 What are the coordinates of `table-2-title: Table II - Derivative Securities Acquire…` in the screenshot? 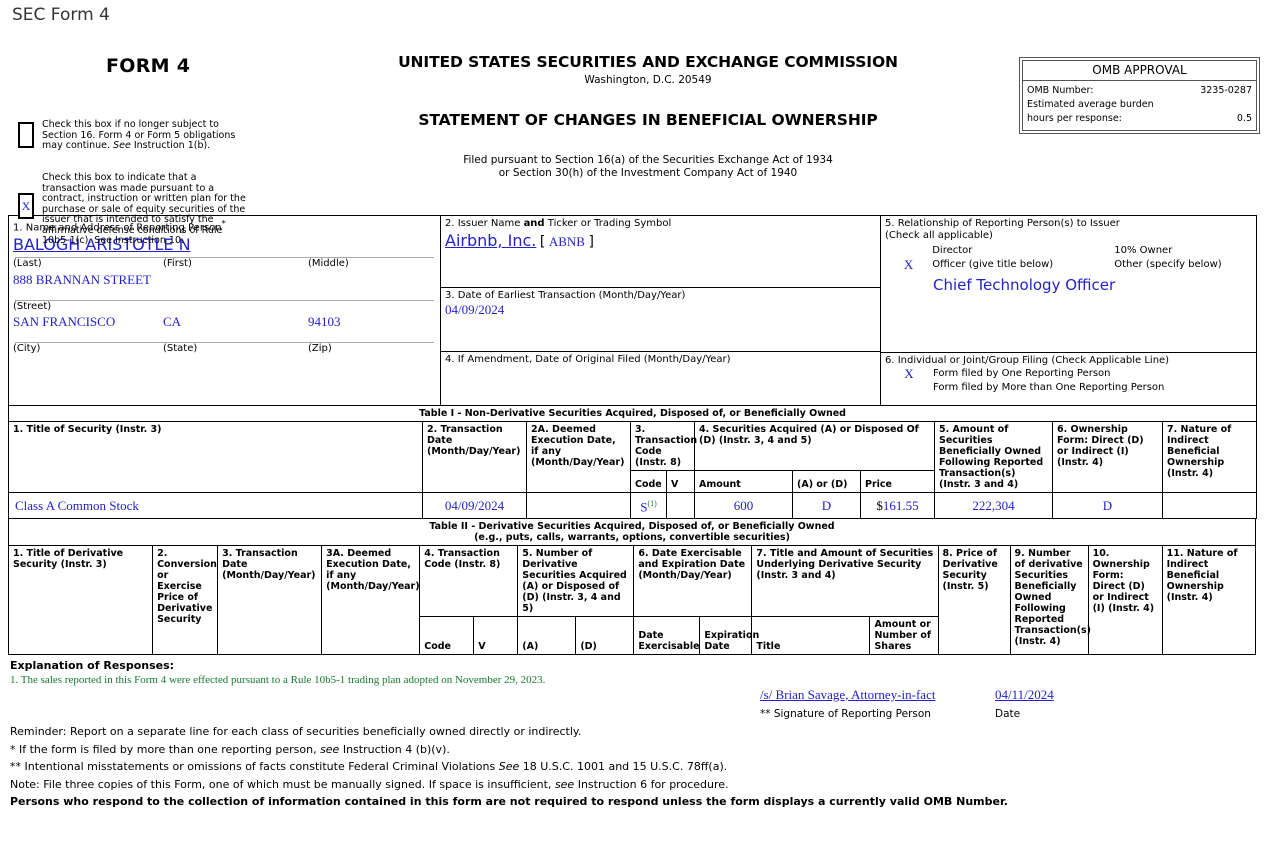 It's located at (632, 532).